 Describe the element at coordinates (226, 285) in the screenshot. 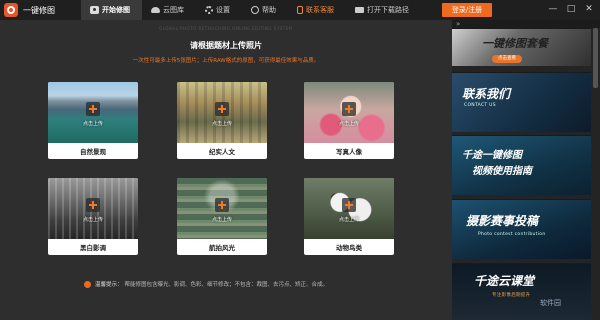

I see `tip-text: 帮能修图包含曝光、影调、色彩、细节修改；不包含：裁图、去污点、矫正、合成。` at that location.